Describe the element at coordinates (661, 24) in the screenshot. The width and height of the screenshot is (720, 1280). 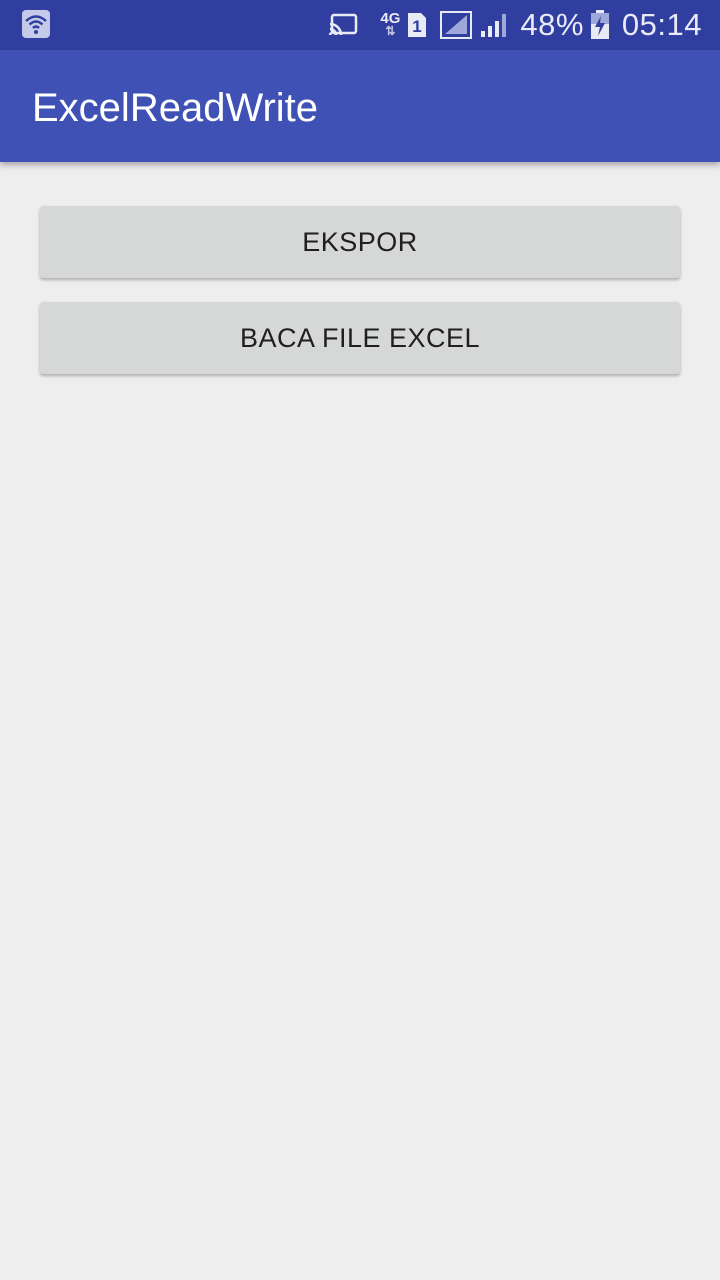
I see `clock: 05:14` at that location.